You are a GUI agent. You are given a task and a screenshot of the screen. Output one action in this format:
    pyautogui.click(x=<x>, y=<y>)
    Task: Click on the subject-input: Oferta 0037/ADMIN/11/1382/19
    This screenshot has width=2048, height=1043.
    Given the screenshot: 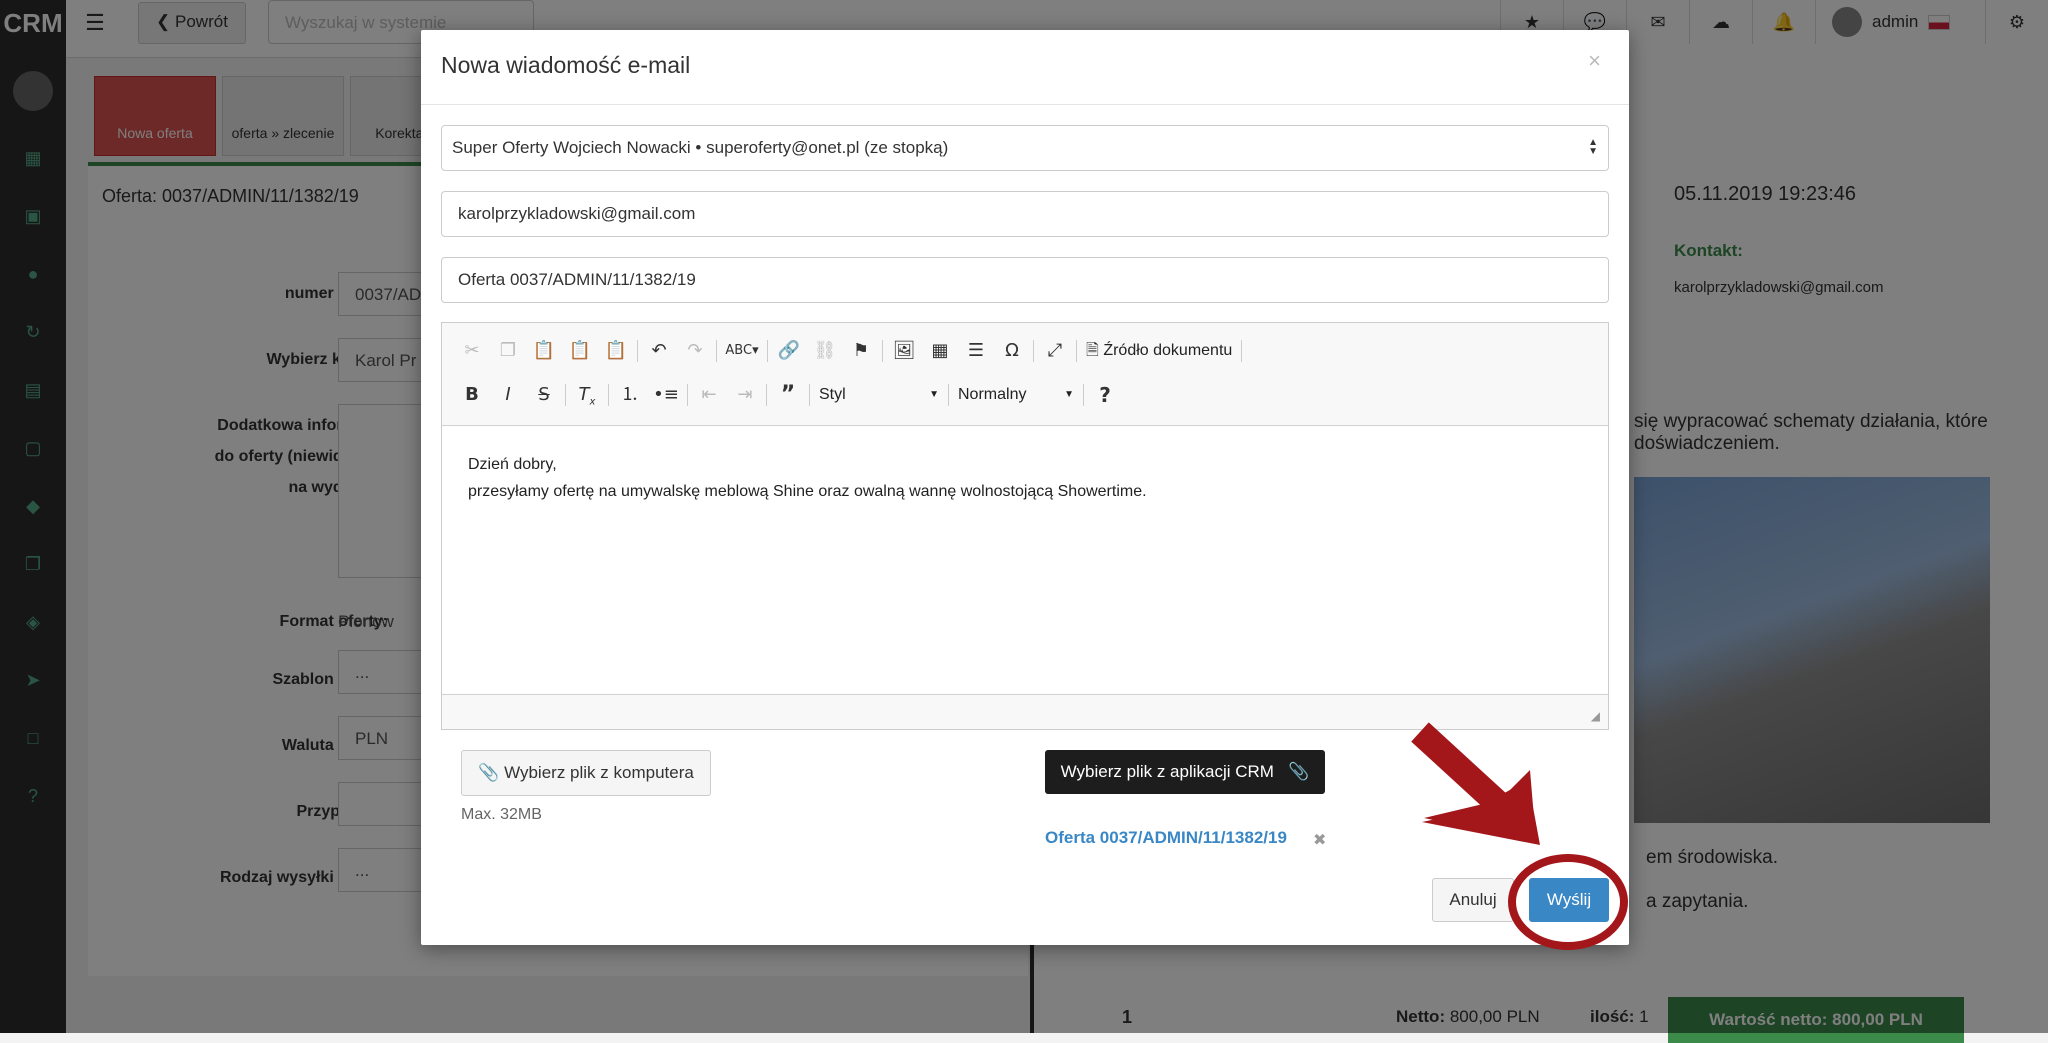 What is the action you would take?
    pyautogui.click(x=1025, y=280)
    